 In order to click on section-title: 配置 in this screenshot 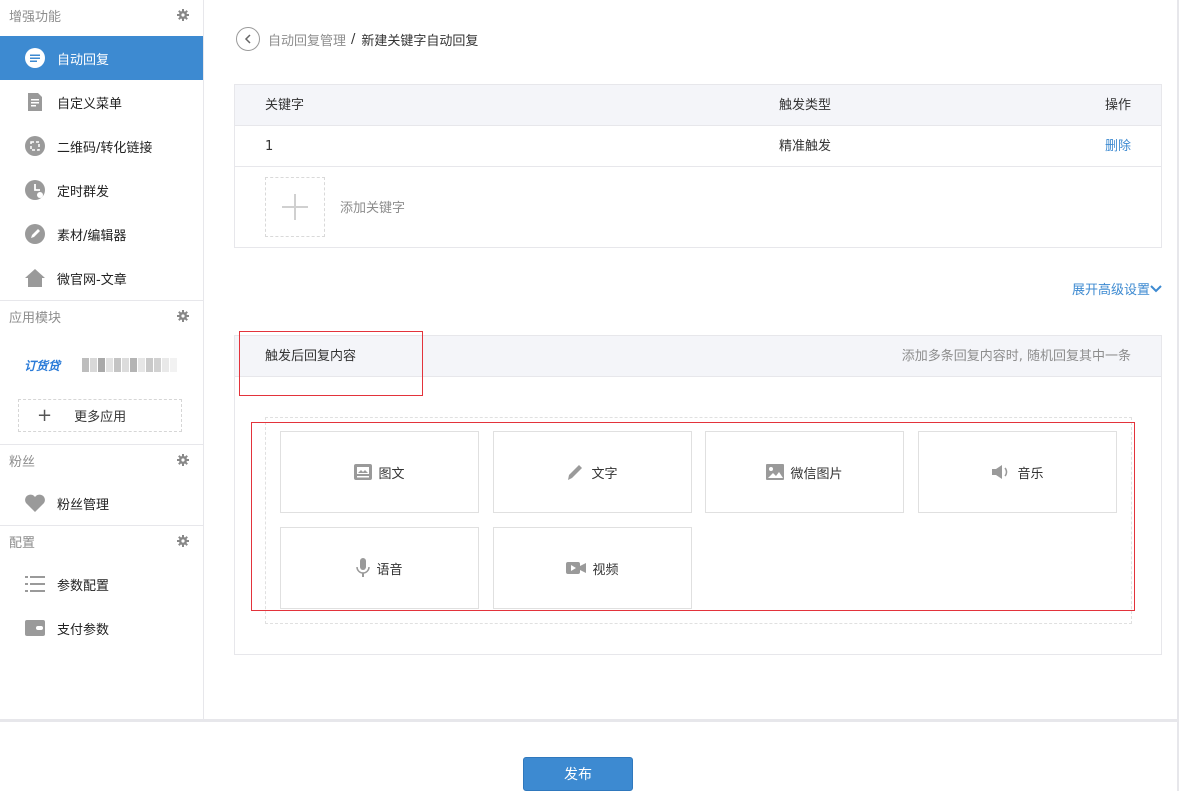, I will do `click(22, 543)`.